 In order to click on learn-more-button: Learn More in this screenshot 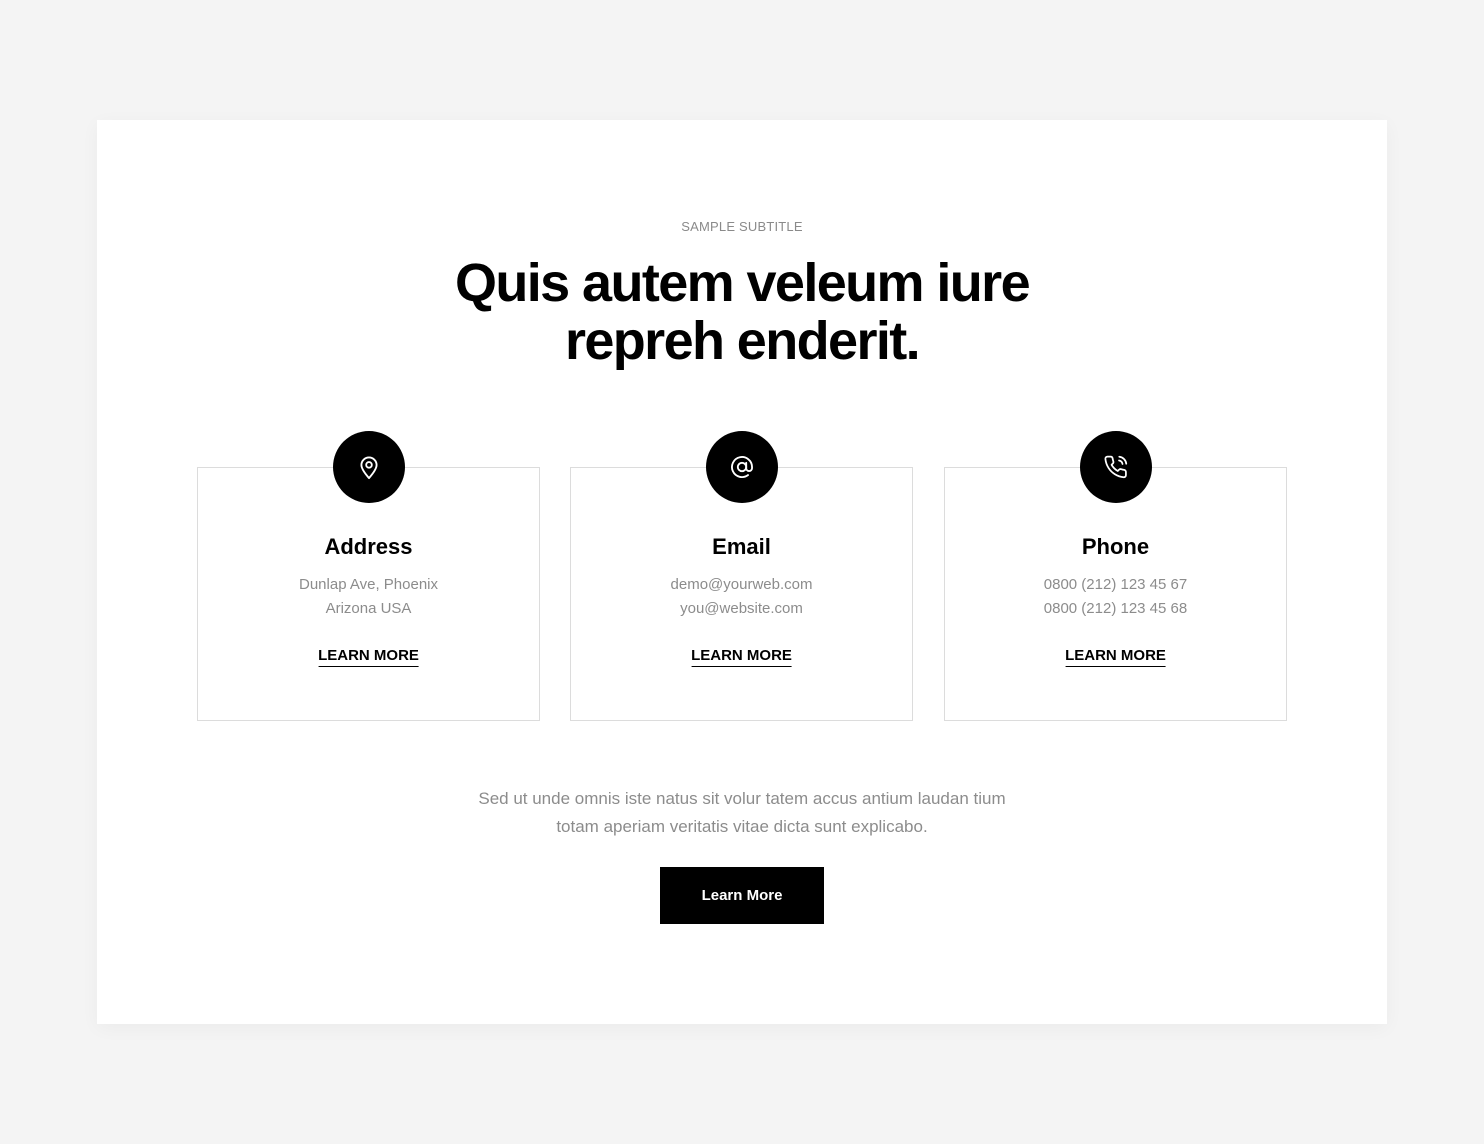, I will do `click(742, 895)`.